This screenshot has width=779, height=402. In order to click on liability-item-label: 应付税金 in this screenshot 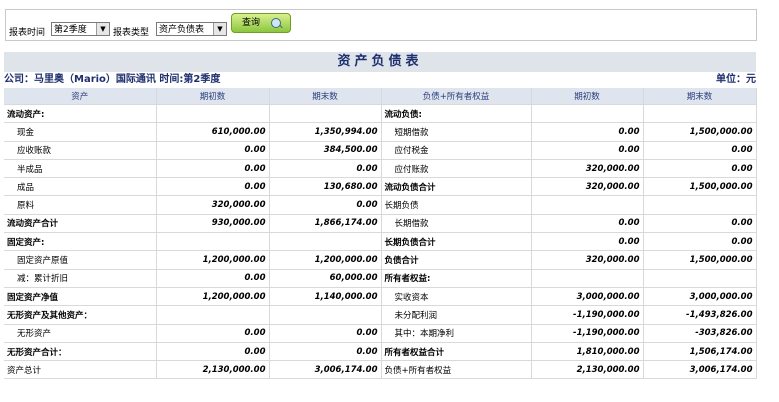, I will do `click(456, 150)`.